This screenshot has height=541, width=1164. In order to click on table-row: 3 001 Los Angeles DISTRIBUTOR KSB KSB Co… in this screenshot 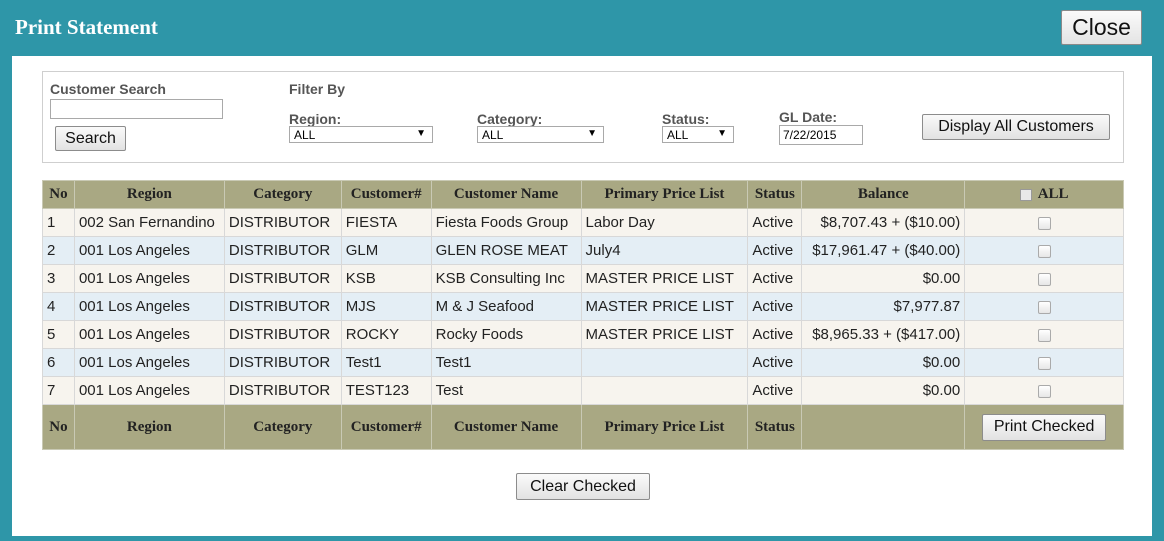, I will do `click(583, 278)`.